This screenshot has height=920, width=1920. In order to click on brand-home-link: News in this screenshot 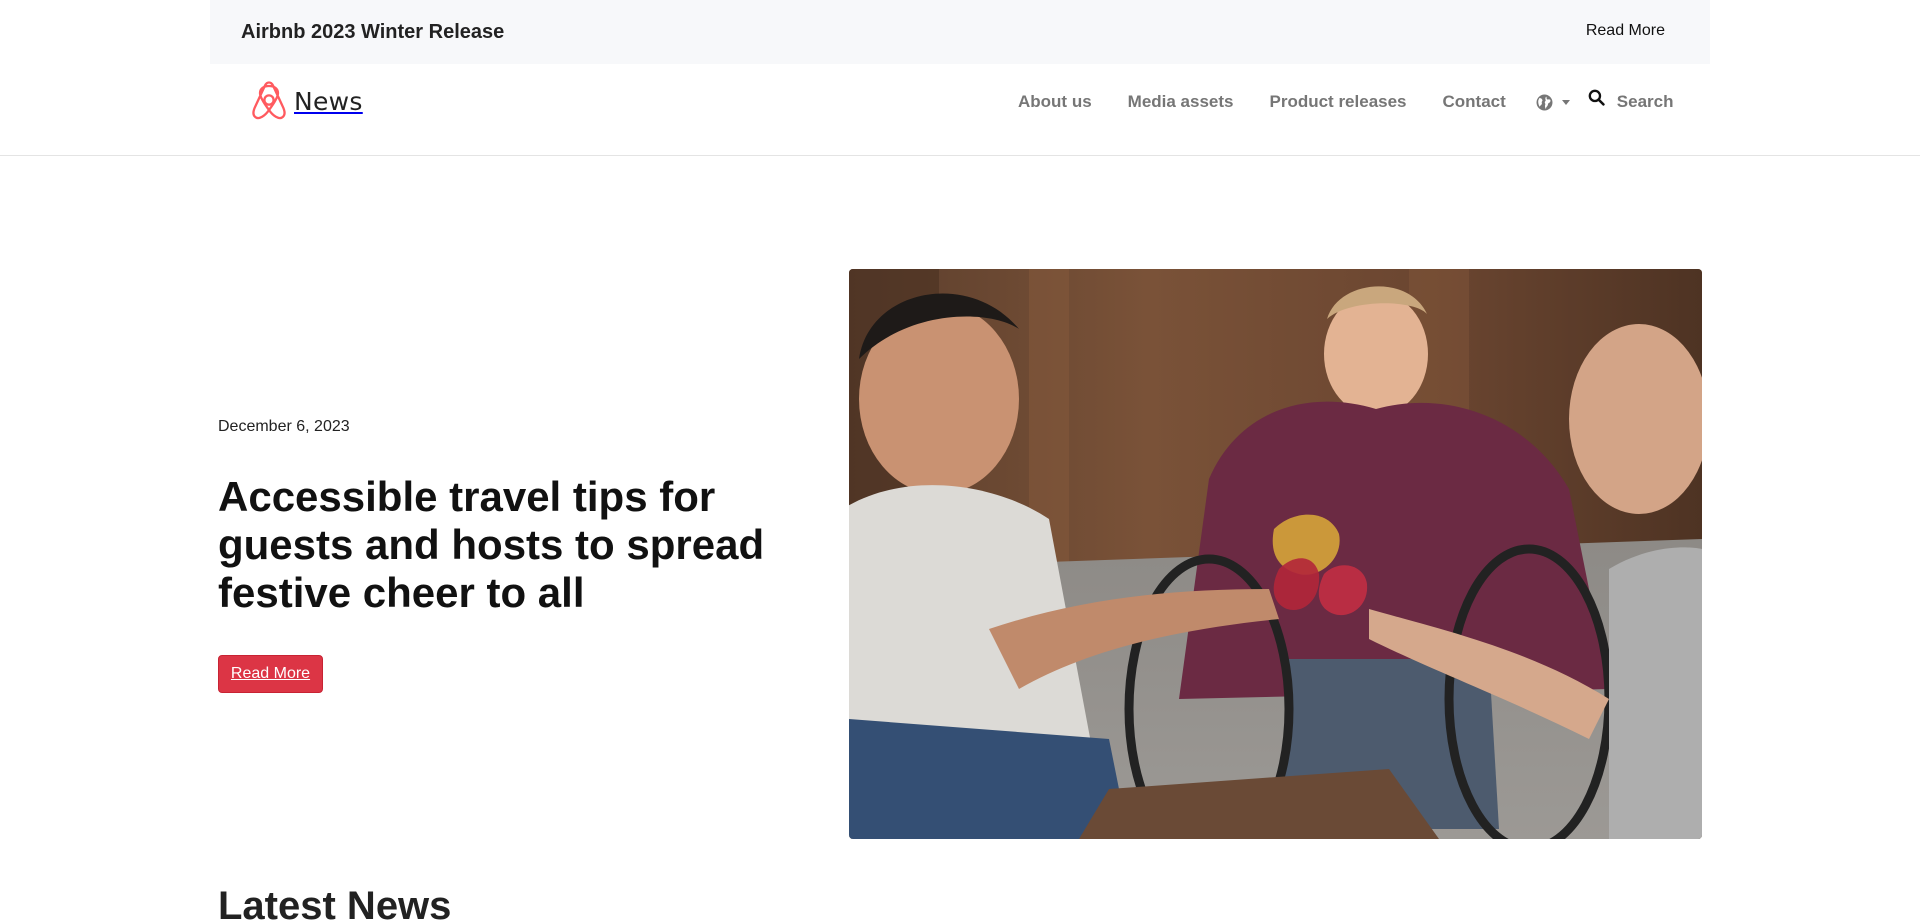, I will do `click(307, 101)`.